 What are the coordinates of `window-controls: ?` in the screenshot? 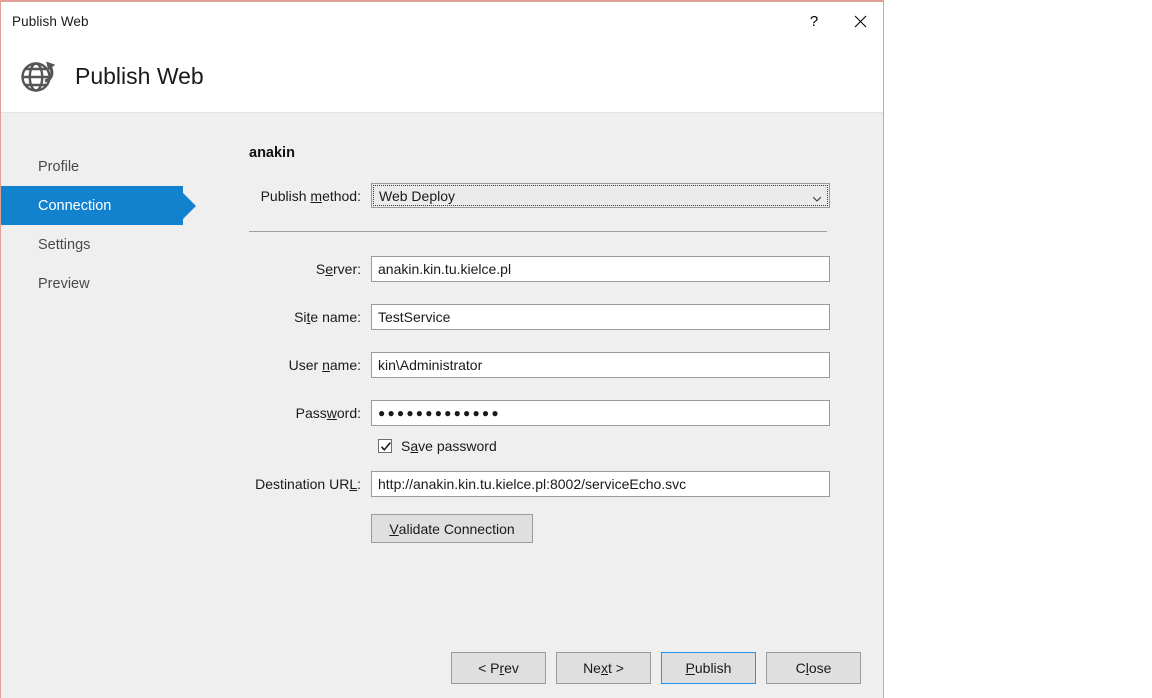 It's located at (837, 21).